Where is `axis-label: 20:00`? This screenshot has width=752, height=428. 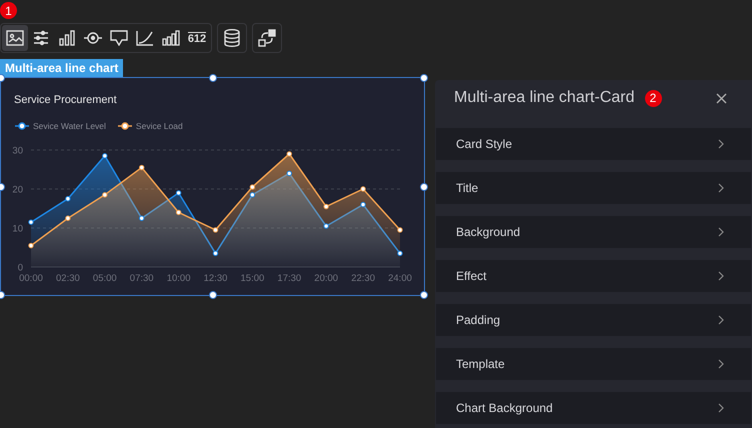
axis-label: 20:00 is located at coordinates (326, 278).